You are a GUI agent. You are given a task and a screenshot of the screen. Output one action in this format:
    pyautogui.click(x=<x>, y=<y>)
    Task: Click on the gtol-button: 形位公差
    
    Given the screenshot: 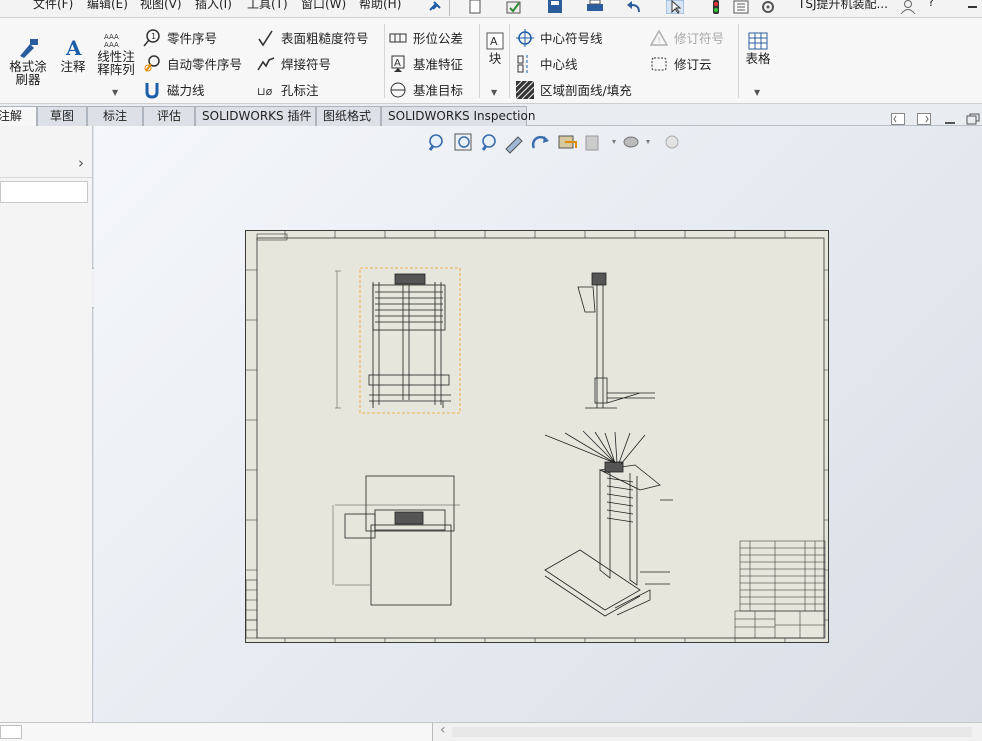 What is the action you would take?
    pyautogui.click(x=426, y=37)
    